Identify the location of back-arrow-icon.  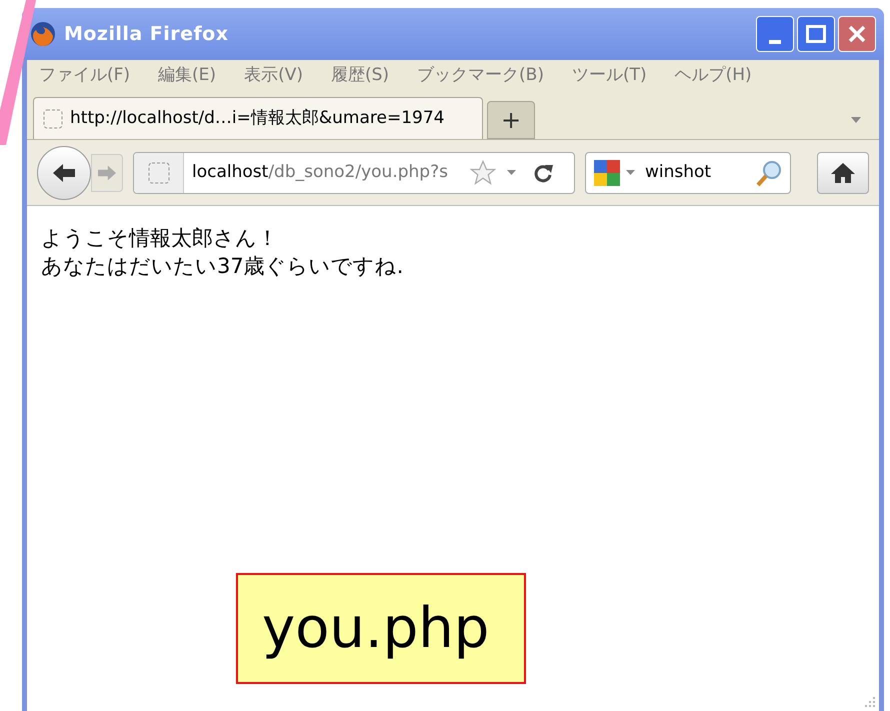
(64, 173).